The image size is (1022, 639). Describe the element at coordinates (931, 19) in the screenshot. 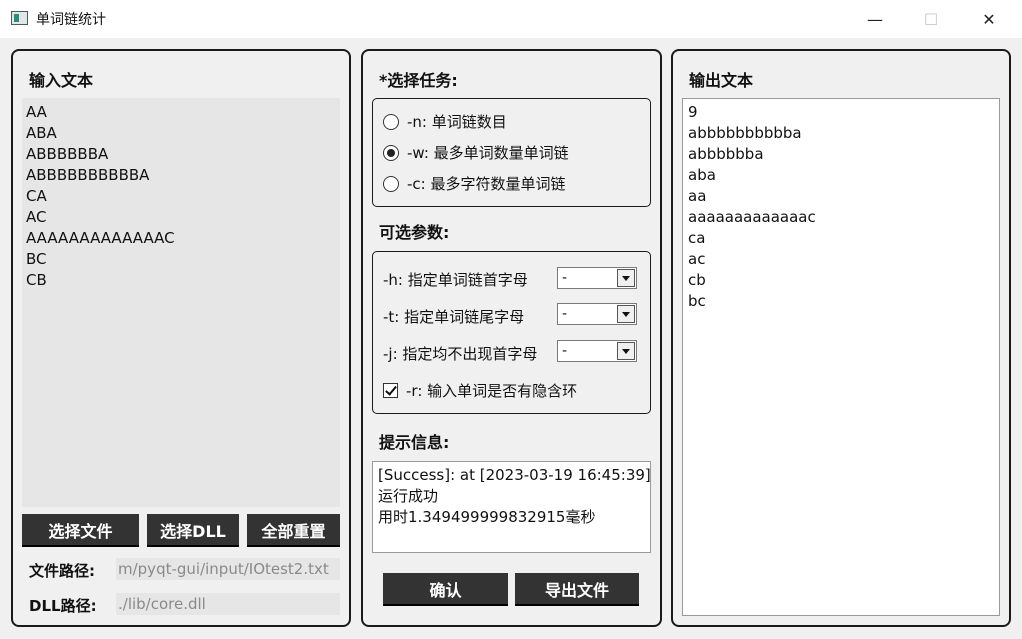

I see `maximize-button: ☐` at that location.